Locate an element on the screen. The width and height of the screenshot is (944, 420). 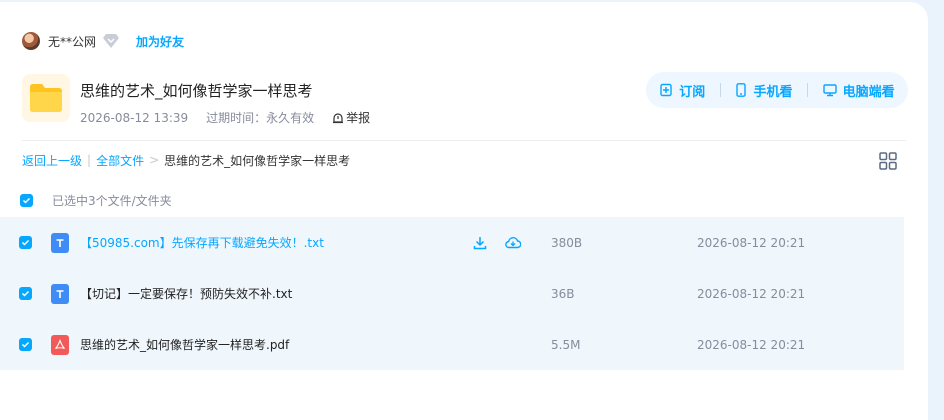
report-label: 举报 is located at coordinates (358, 118).